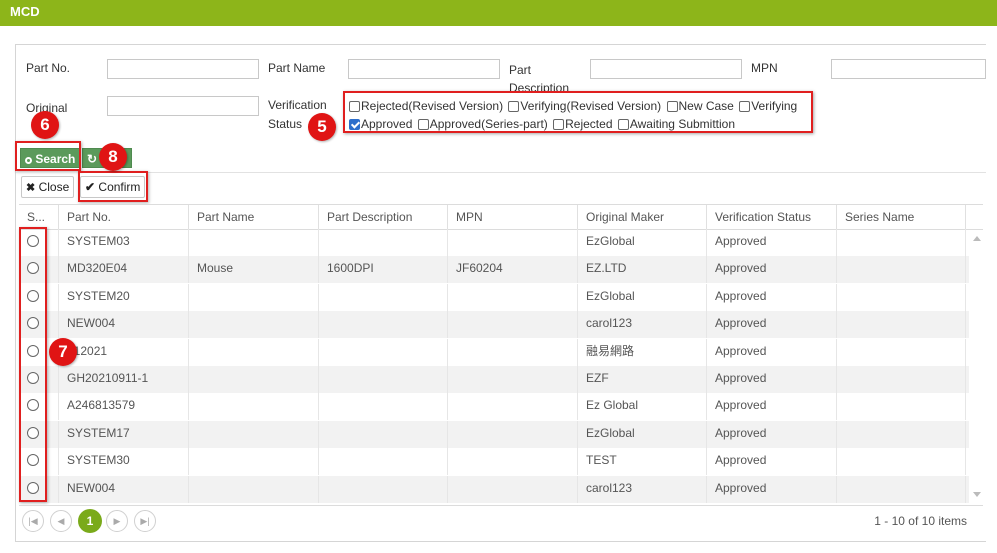  What do you see at coordinates (124, 217) in the screenshot?
I see `column-header-part-no: Part No.` at bounding box center [124, 217].